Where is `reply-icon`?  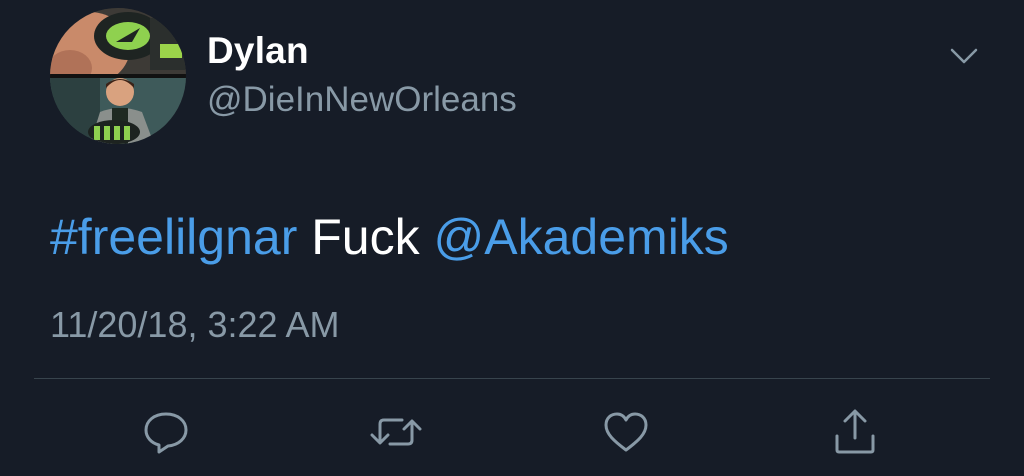 reply-icon is located at coordinates (166, 433).